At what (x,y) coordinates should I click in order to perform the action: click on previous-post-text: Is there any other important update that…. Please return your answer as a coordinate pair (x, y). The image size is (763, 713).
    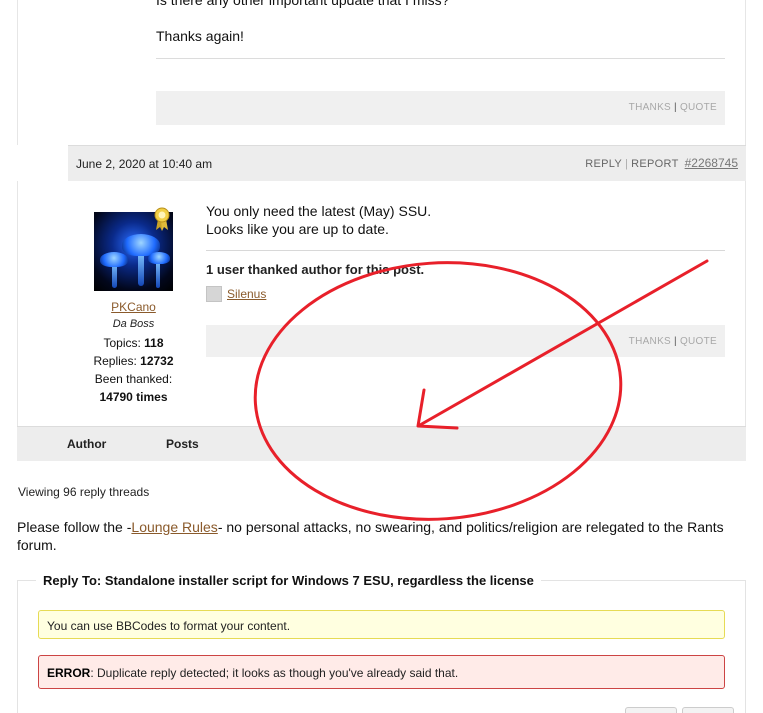
    Looking at the image, I should click on (303, 4).